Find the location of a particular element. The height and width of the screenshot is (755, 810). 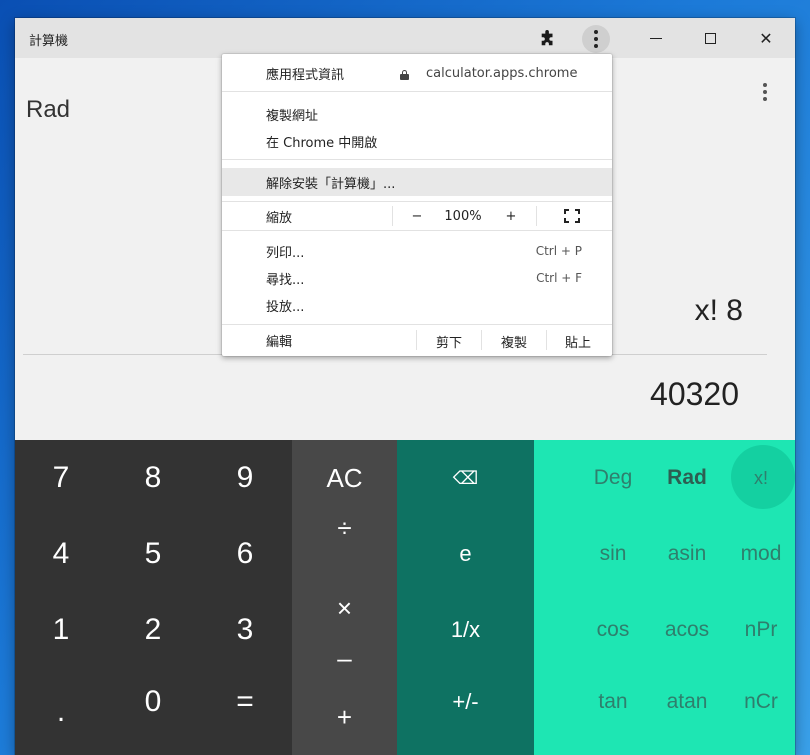

operator-pad: AC ÷ × – + is located at coordinates (344, 597).